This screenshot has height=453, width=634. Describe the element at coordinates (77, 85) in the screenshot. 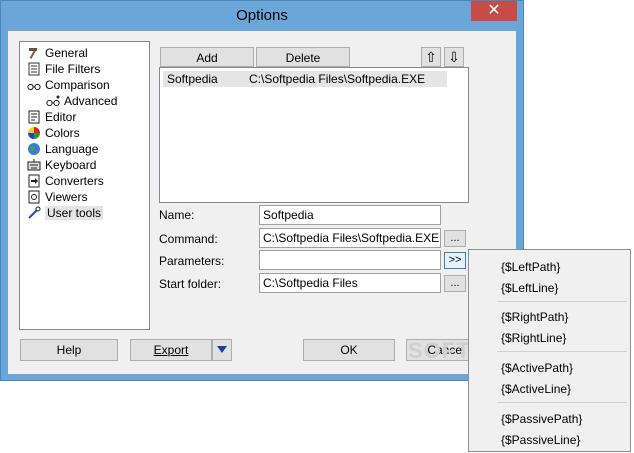

I see `tree-label: Comparison` at that location.